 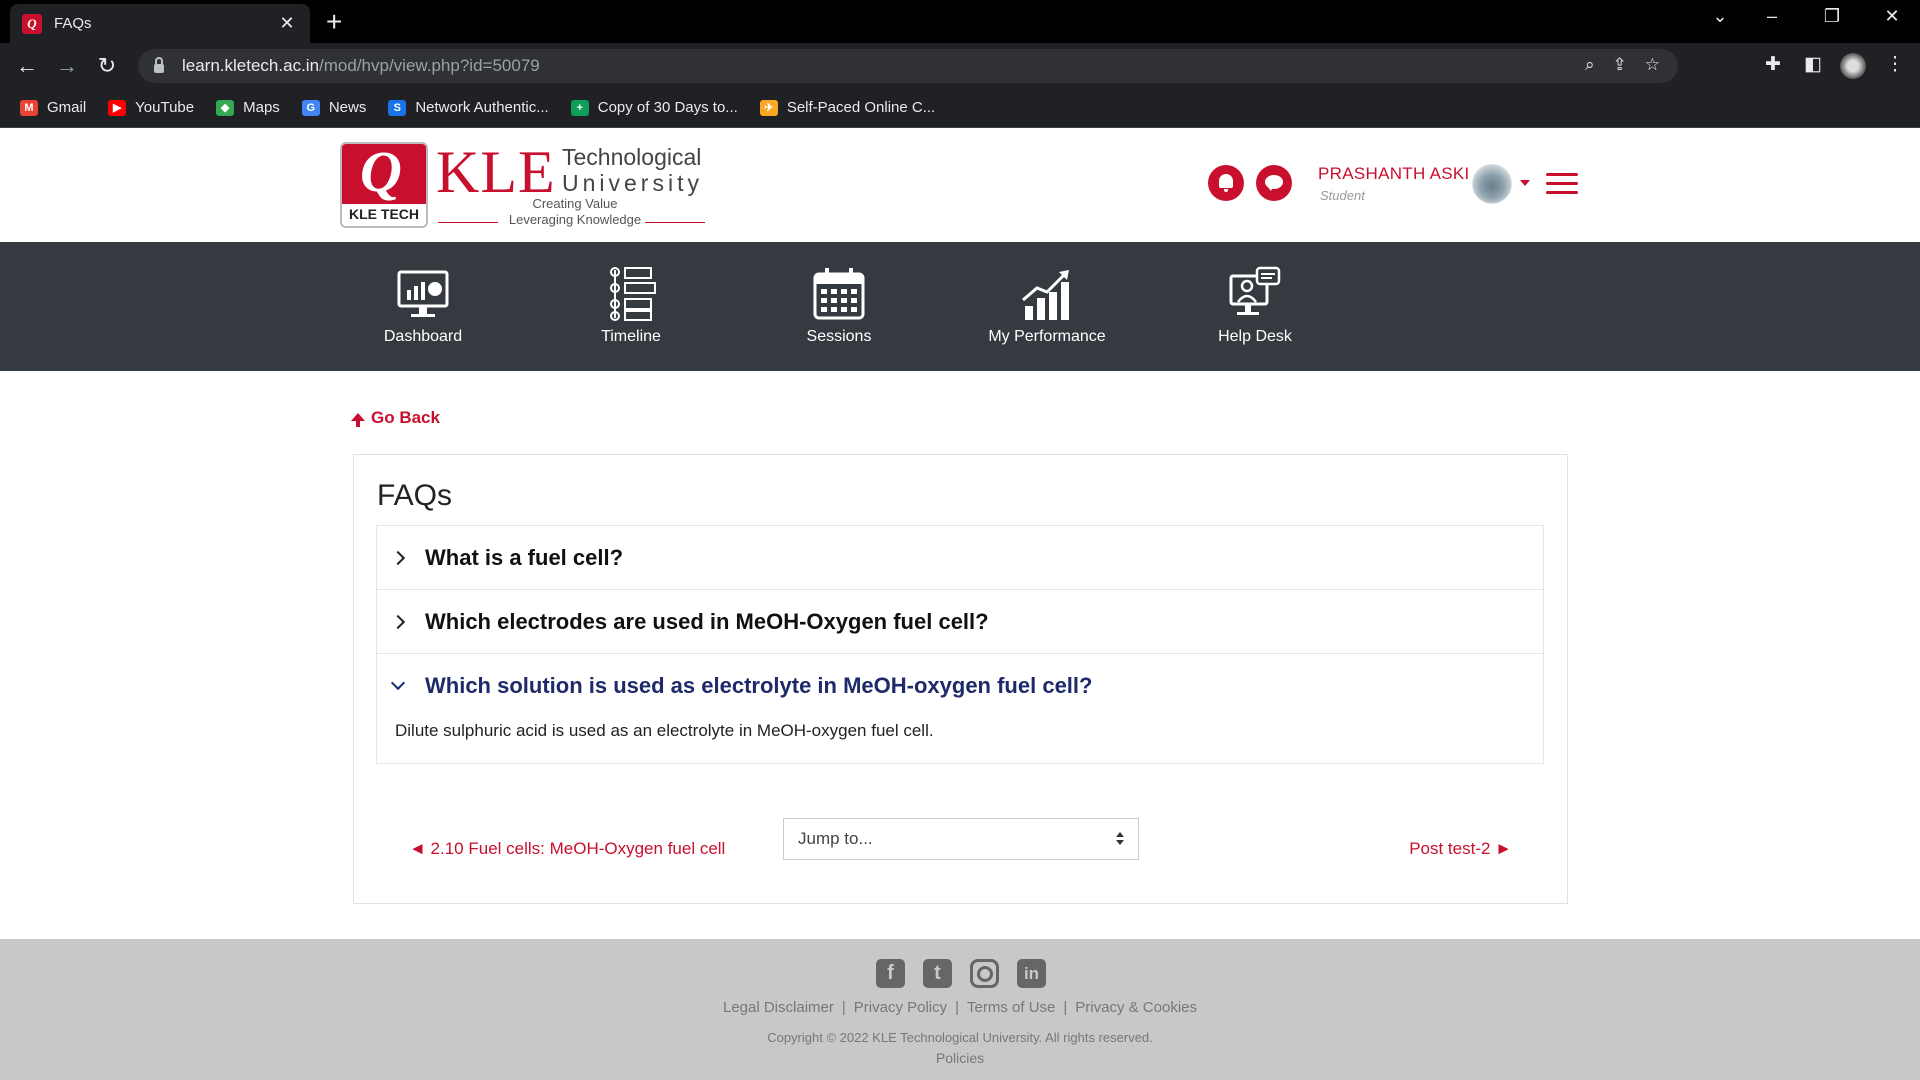 What do you see at coordinates (310, 107) in the screenshot?
I see `news-icon: G` at bounding box center [310, 107].